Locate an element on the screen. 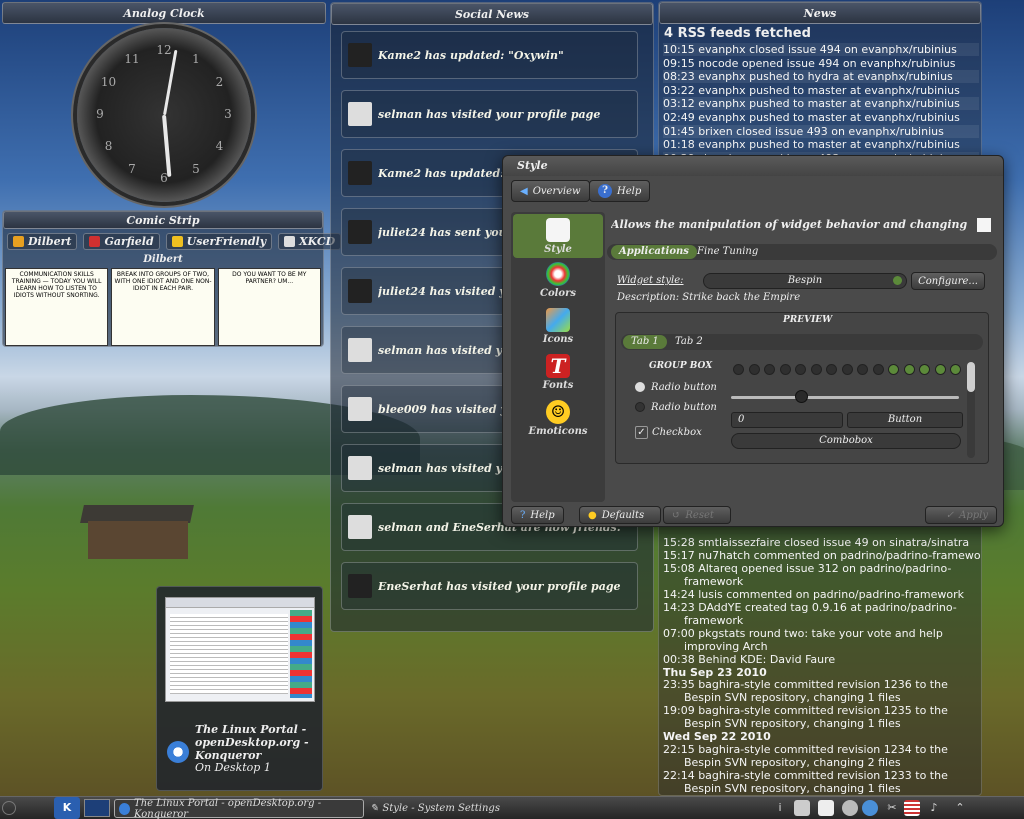 The image size is (1024, 819). spinbox: 0 is located at coordinates (787, 420).